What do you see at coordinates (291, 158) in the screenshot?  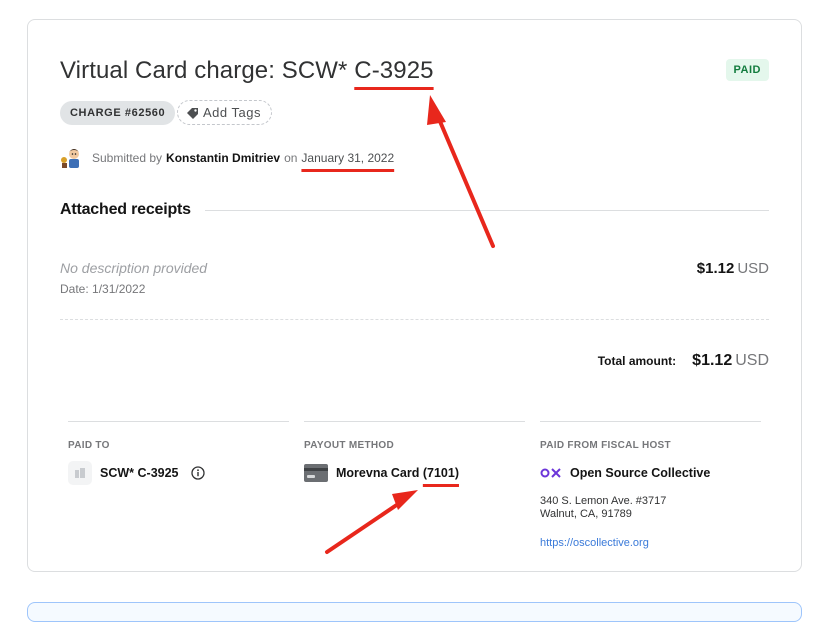 I see `submitted-on: on` at bounding box center [291, 158].